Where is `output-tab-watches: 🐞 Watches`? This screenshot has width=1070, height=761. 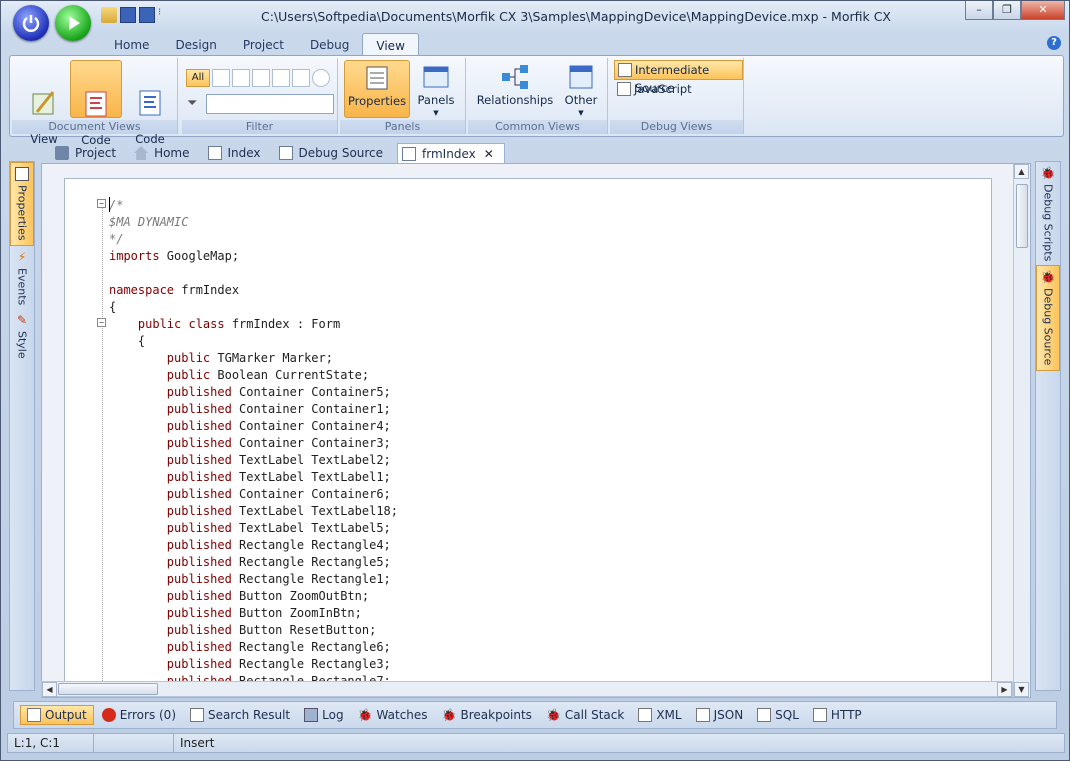
output-tab-watches: 🐞 Watches is located at coordinates (393, 715).